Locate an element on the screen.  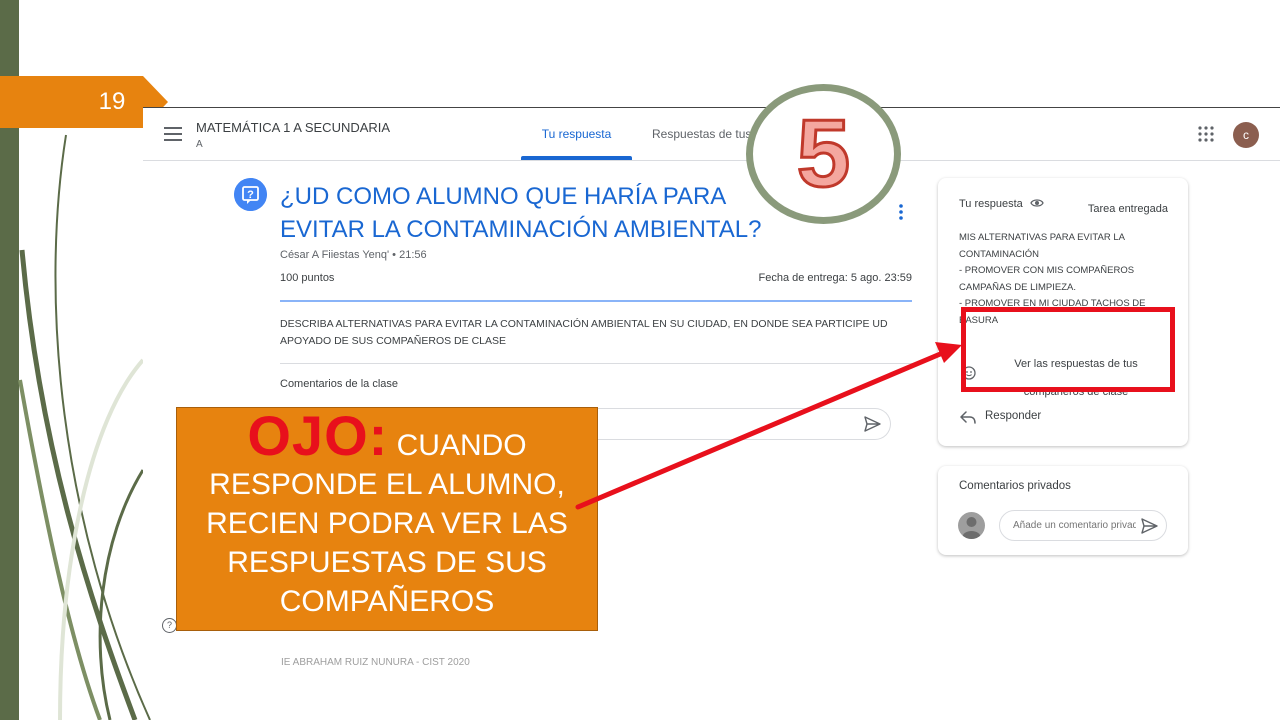
step-number: 5 is located at coordinates (823, 154).